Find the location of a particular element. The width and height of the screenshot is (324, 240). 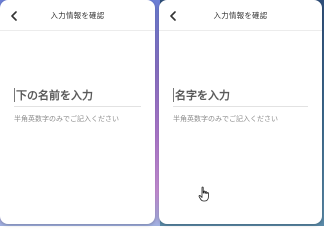

last-name-input: 名字を入力 is located at coordinates (240, 95).